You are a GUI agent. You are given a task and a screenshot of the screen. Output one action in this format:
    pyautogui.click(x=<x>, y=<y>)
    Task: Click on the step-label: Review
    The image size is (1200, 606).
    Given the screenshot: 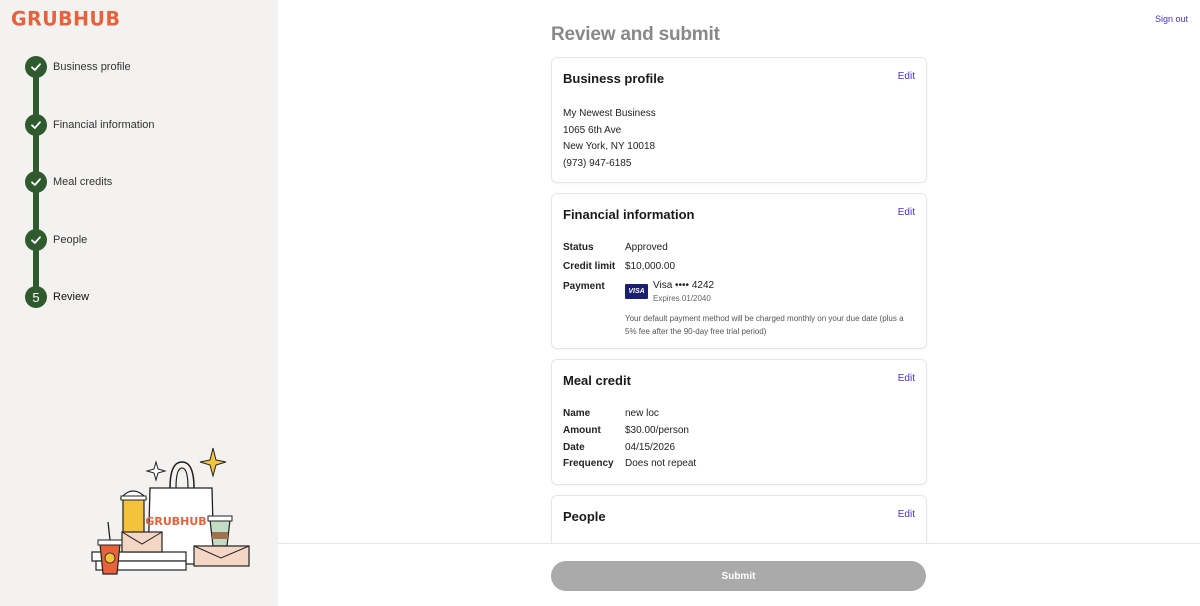 What is the action you would take?
    pyautogui.click(x=71, y=297)
    